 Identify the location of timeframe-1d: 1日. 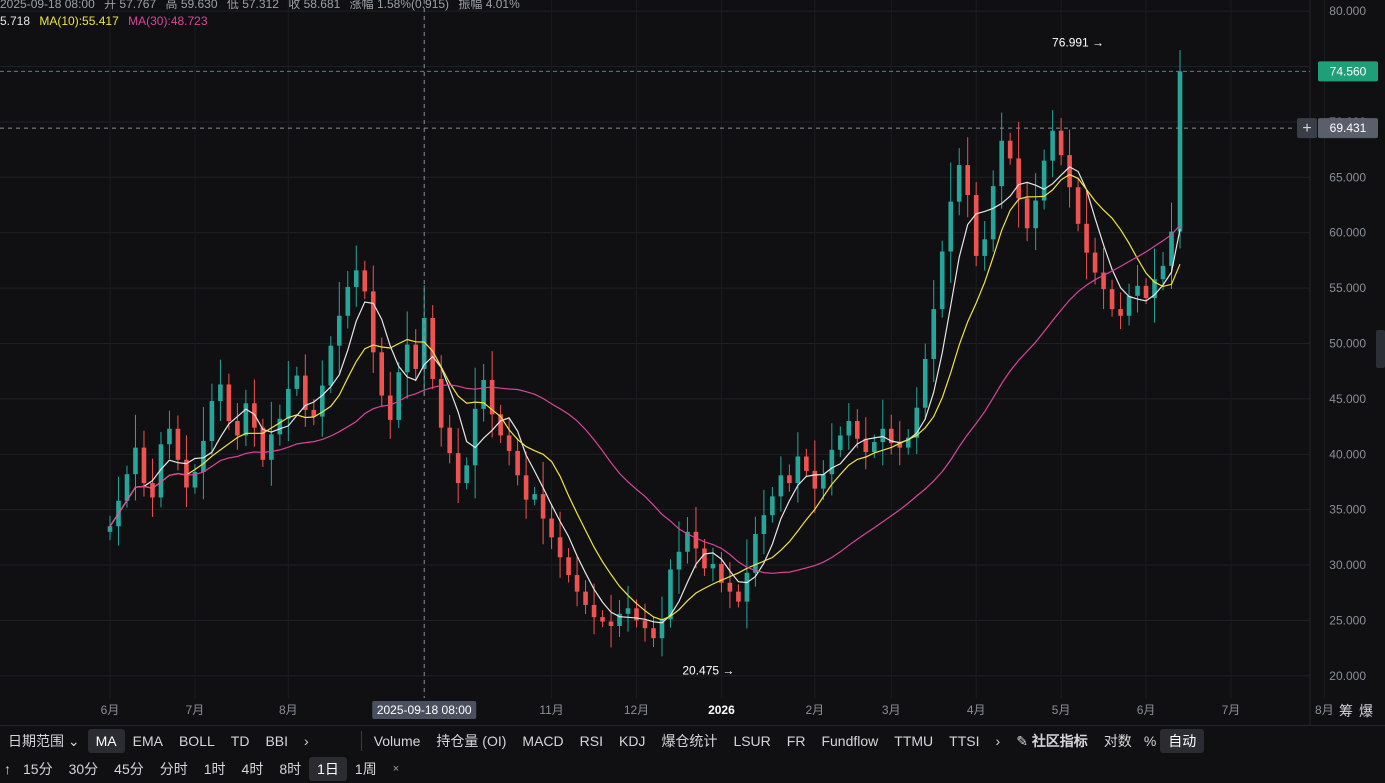
(328, 769).